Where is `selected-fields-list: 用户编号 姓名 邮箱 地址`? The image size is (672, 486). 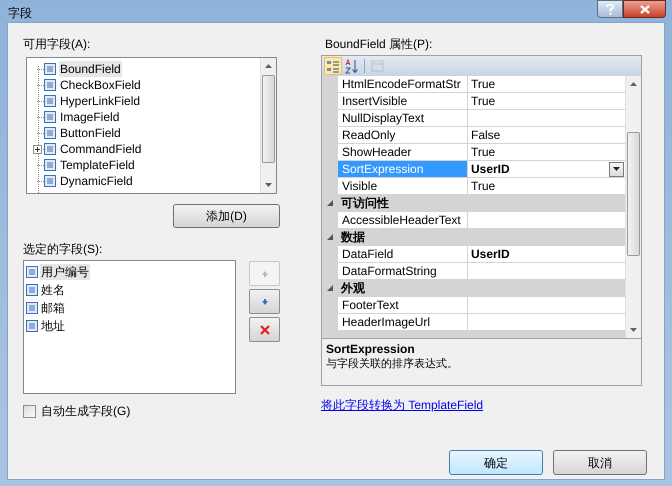 selected-fields-list: 用户编号 姓名 邮箱 地址 is located at coordinates (129, 327).